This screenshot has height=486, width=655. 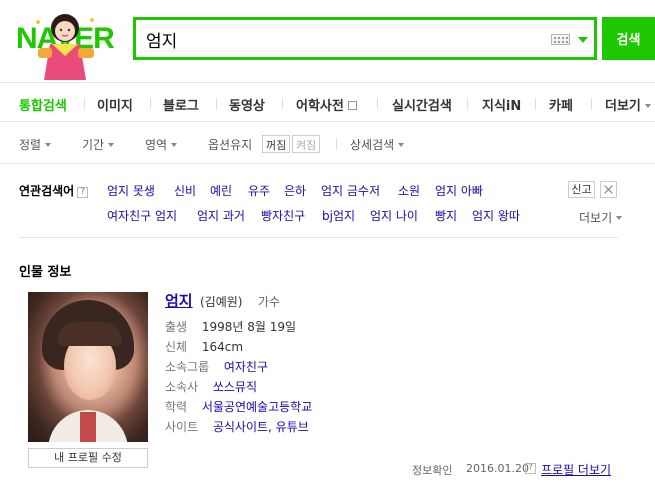 What do you see at coordinates (422, 104) in the screenshot?
I see `tab-realtime: 실시간검색` at bounding box center [422, 104].